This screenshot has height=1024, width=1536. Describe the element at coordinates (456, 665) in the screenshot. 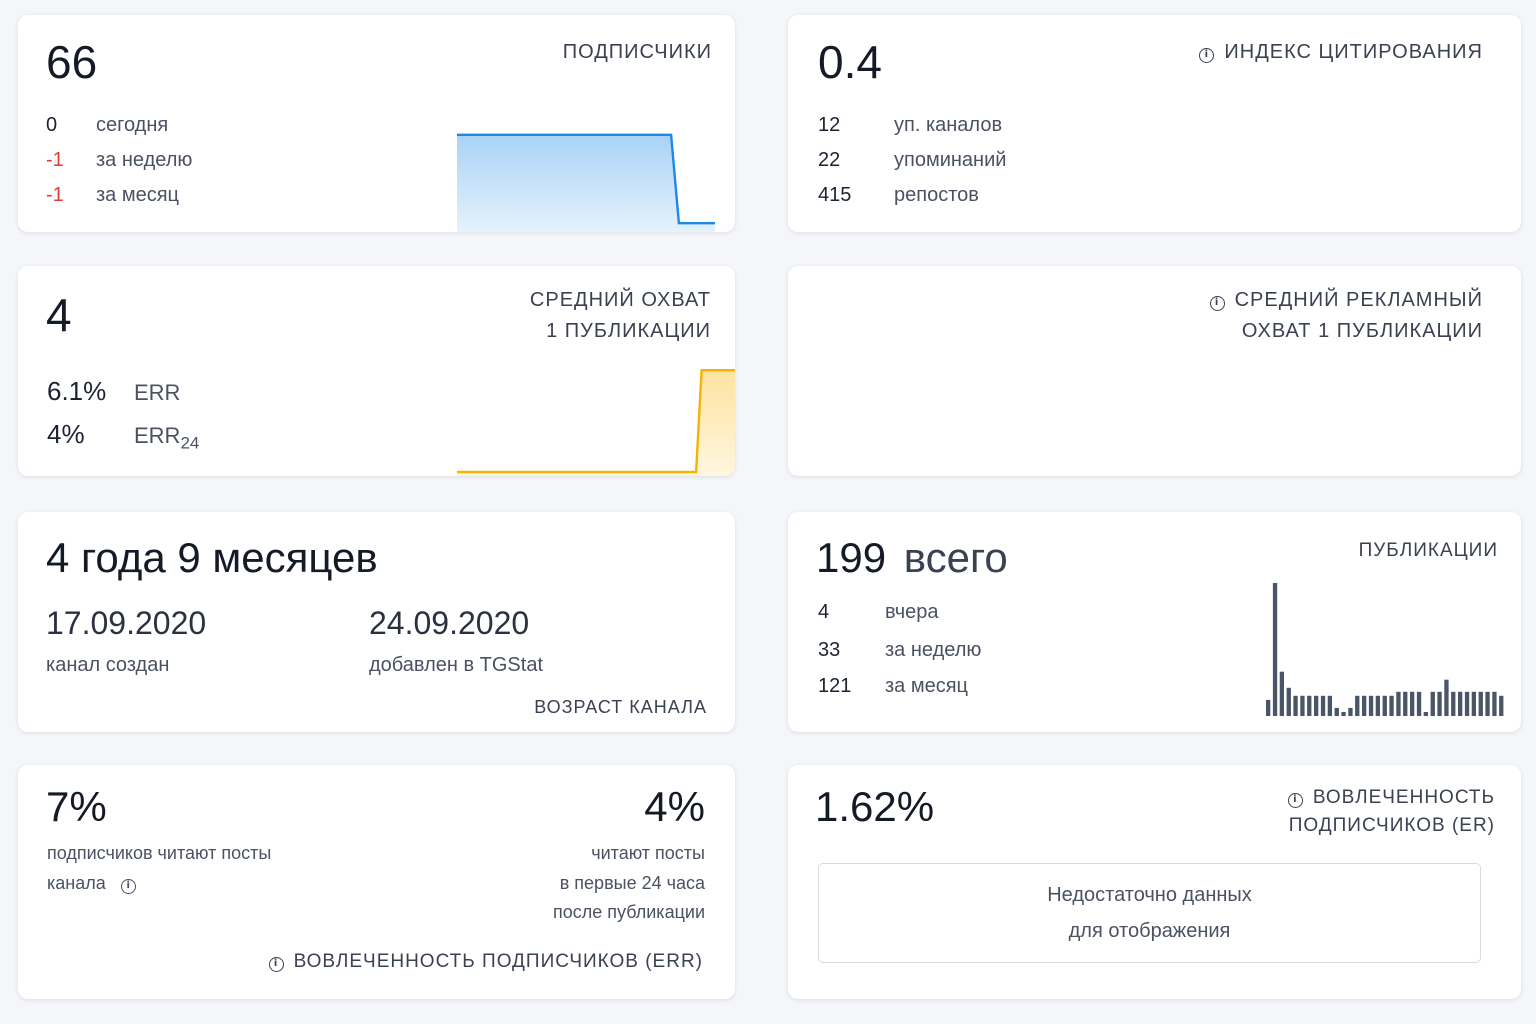

I see `added-label: добавлен в TGStat` at that location.